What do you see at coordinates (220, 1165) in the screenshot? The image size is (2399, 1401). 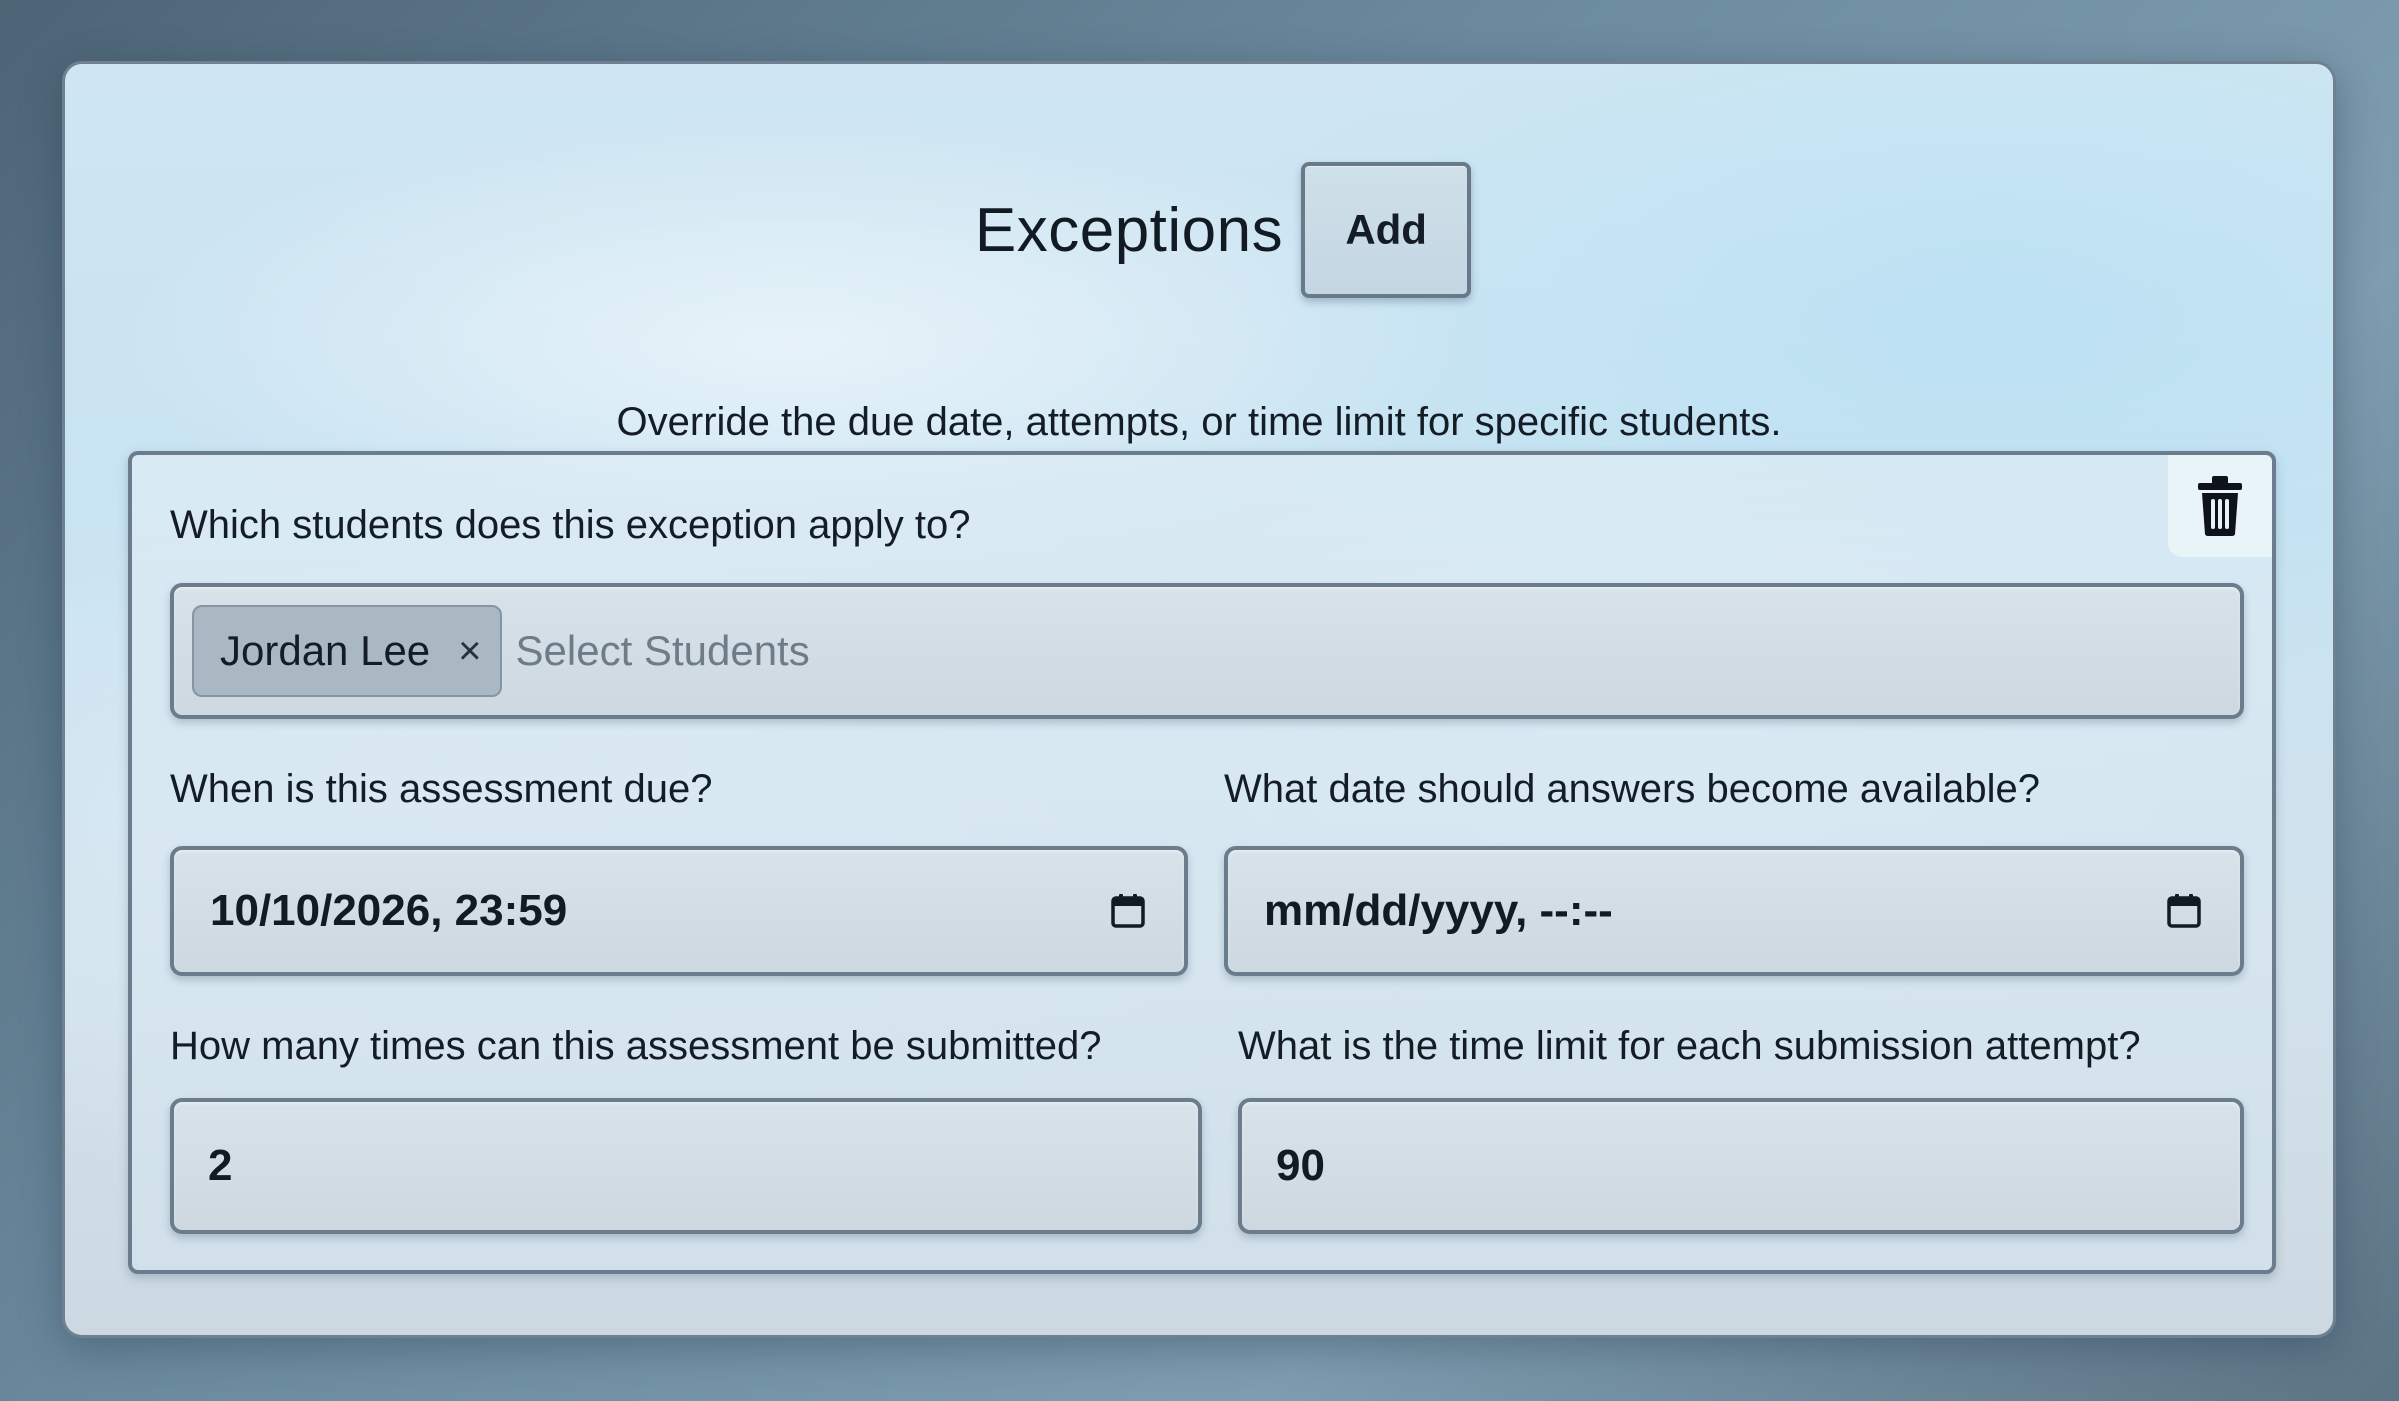 I see `attempts-value: 2` at bounding box center [220, 1165].